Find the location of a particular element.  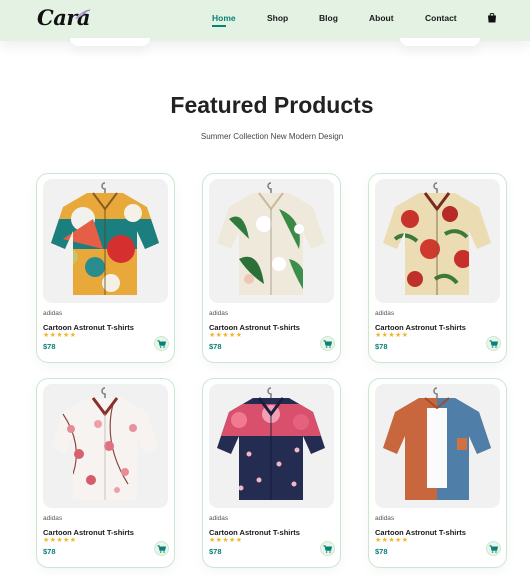

shopping-bag-icon is located at coordinates (492, 17).